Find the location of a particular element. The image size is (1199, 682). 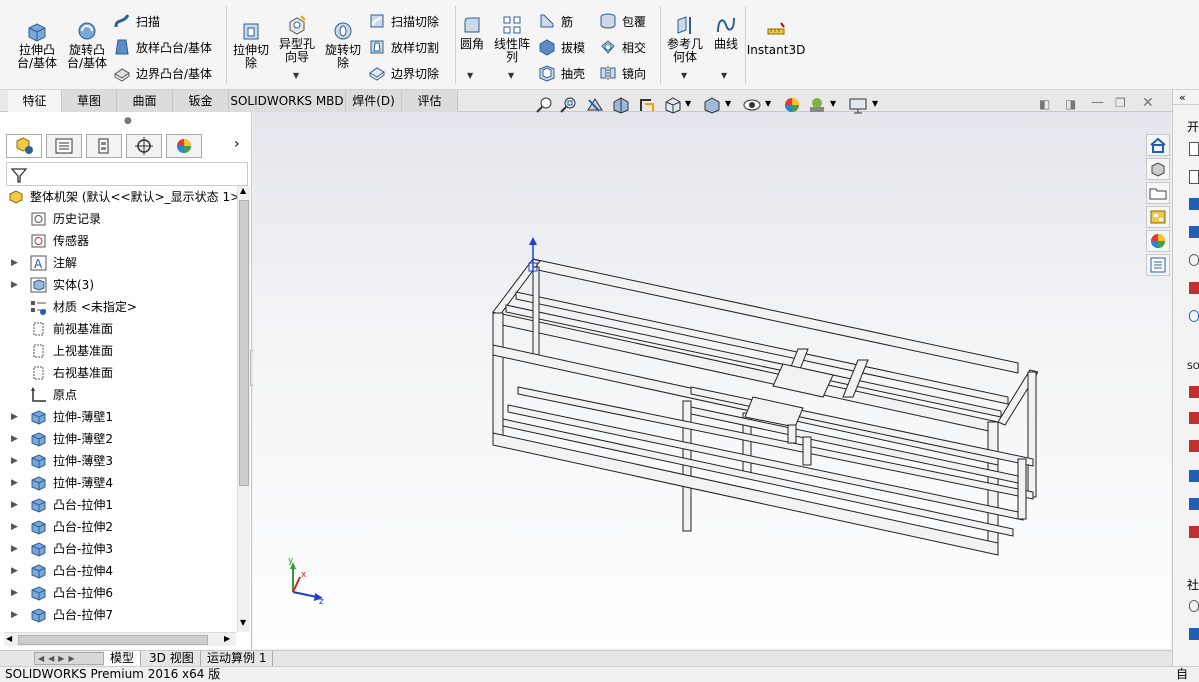

file-explorer-icon is located at coordinates (1158, 193).